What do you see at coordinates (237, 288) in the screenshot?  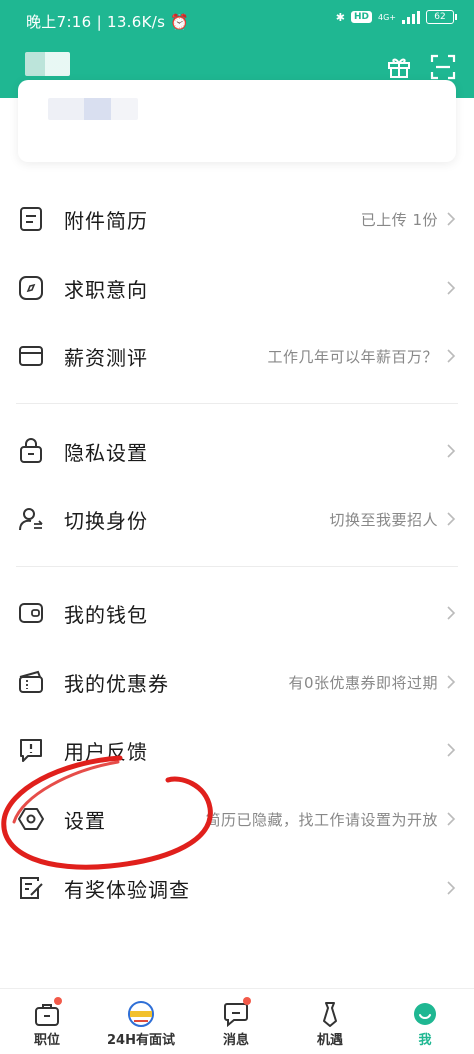 I see `menu-item-intent: 求职意向` at bounding box center [237, 288].